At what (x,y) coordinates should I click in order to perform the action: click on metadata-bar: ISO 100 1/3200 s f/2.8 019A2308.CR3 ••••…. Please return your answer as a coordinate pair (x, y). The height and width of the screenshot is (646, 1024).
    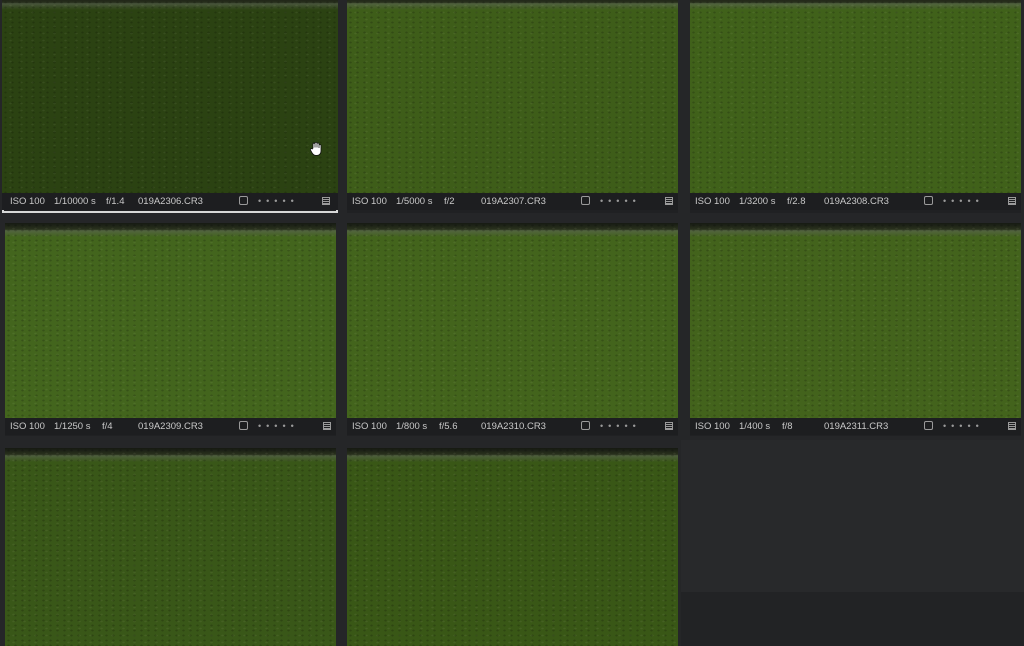
    Looking at the image, I should click on (855, 201).